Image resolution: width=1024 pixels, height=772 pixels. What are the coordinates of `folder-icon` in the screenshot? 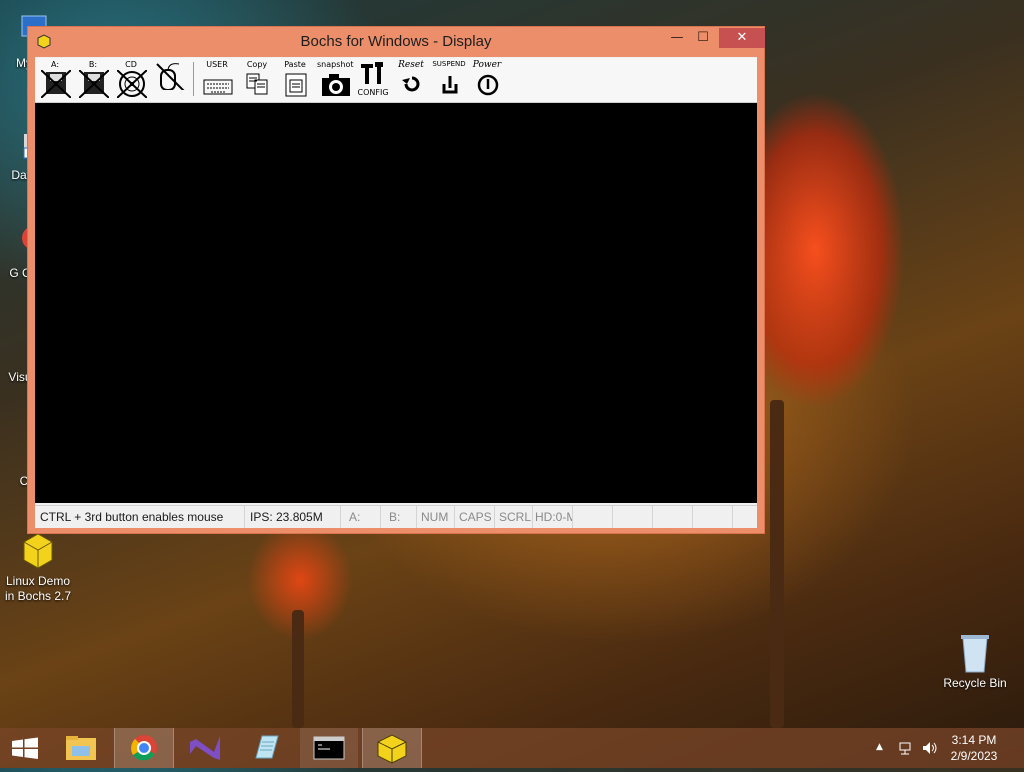 It's located at (81, 748).